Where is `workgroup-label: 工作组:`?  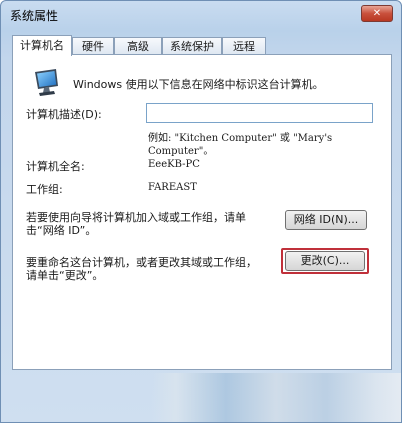 workgroup-label: 工作组: is located at coordinates (44, 189).